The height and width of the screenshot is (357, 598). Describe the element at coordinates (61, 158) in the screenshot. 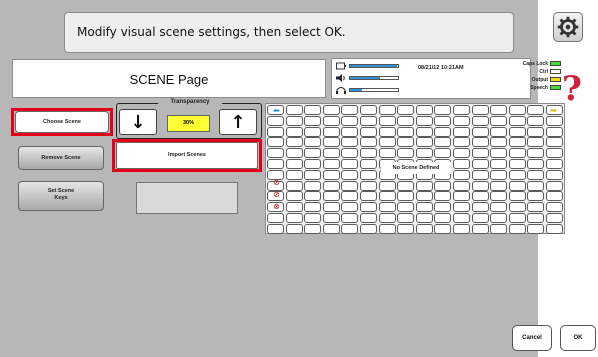

I see `remove-scene-button: Remove Scene` at that location.